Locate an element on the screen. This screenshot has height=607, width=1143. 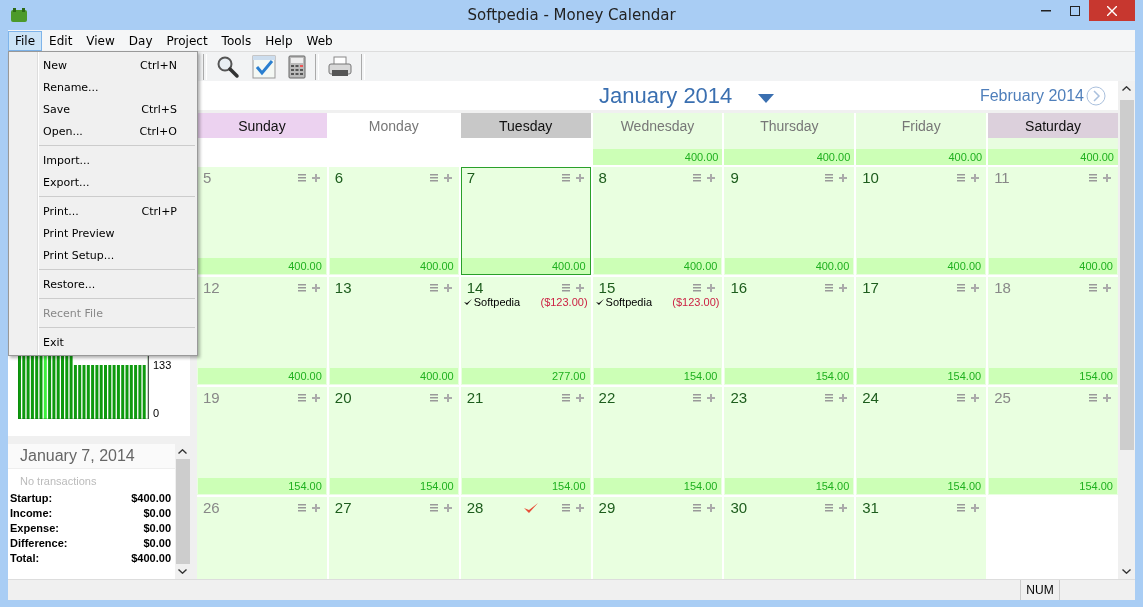
menu-option: New Ctrl+N is located at coordinates (103, 65).